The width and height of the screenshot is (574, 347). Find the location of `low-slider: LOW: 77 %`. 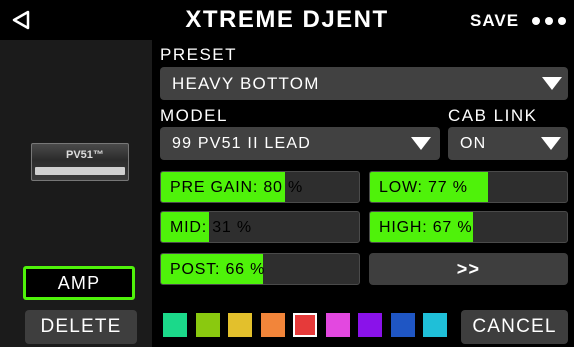

low-slider: LOW: 77 % is located at coordinates (468, 187).